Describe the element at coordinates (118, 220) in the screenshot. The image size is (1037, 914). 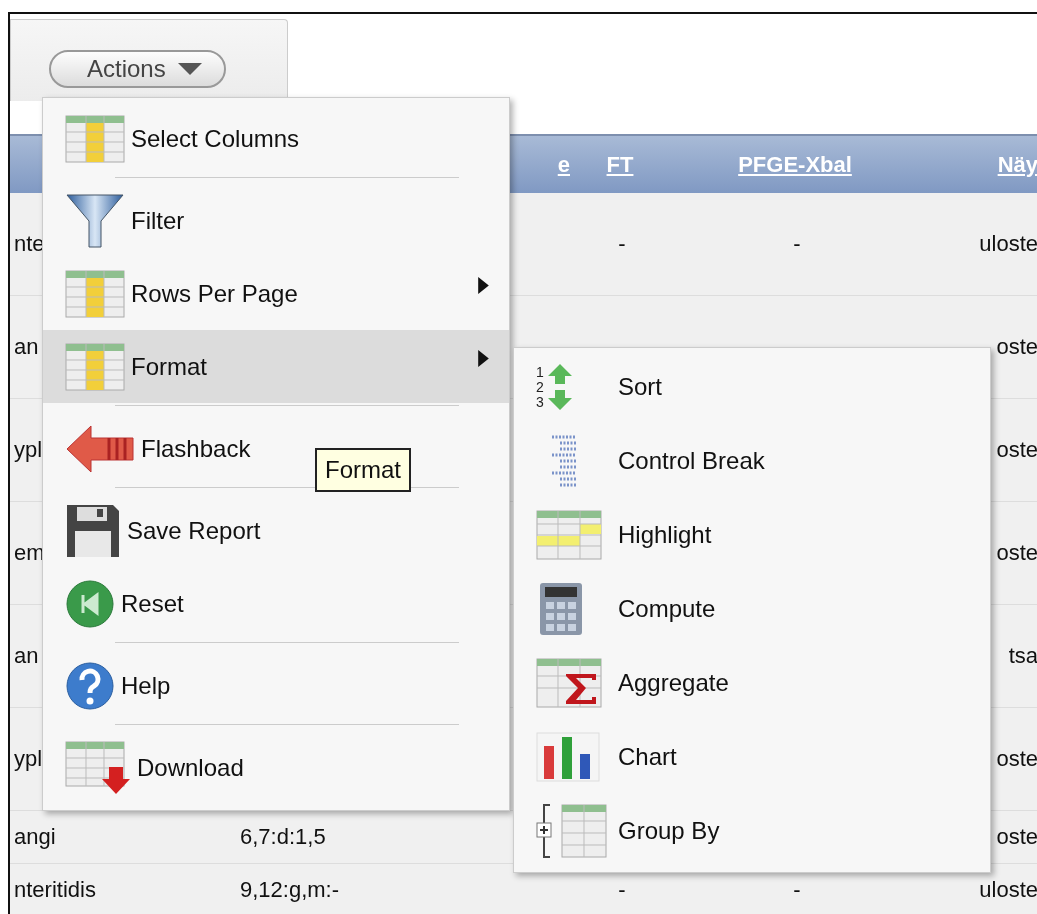
I see `menu-item: Filter` at that location.